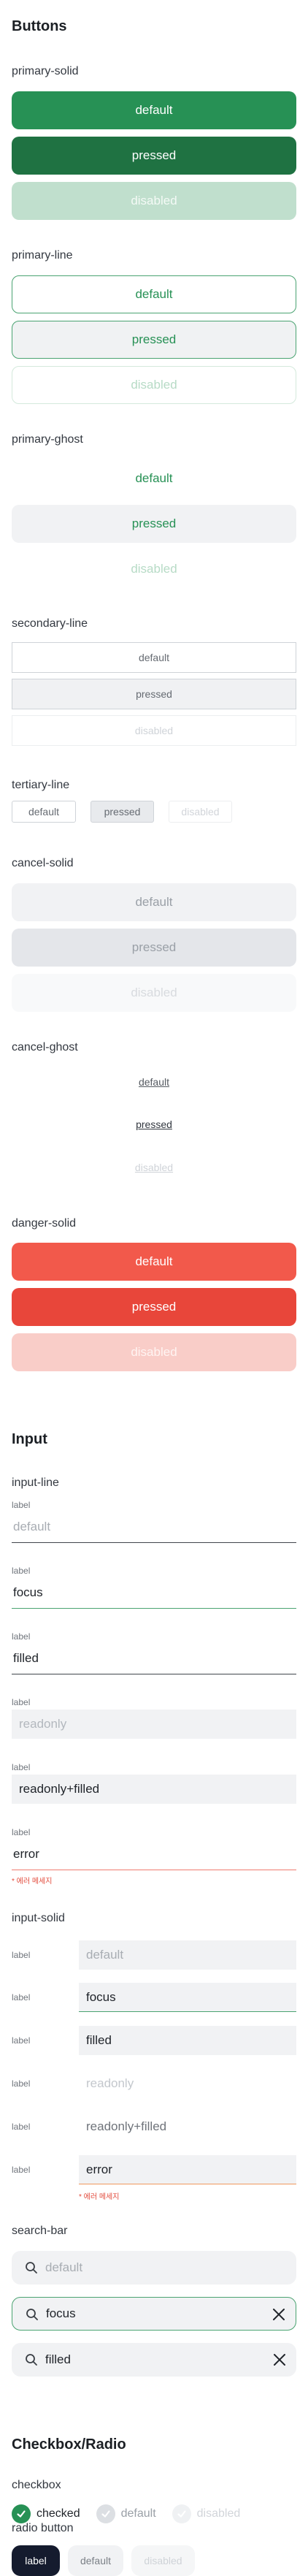 The image size is (308, 2576). Describe the element at coordinates (154, 2268) in the screenshot. I see `search-bar-default: default` at that location.